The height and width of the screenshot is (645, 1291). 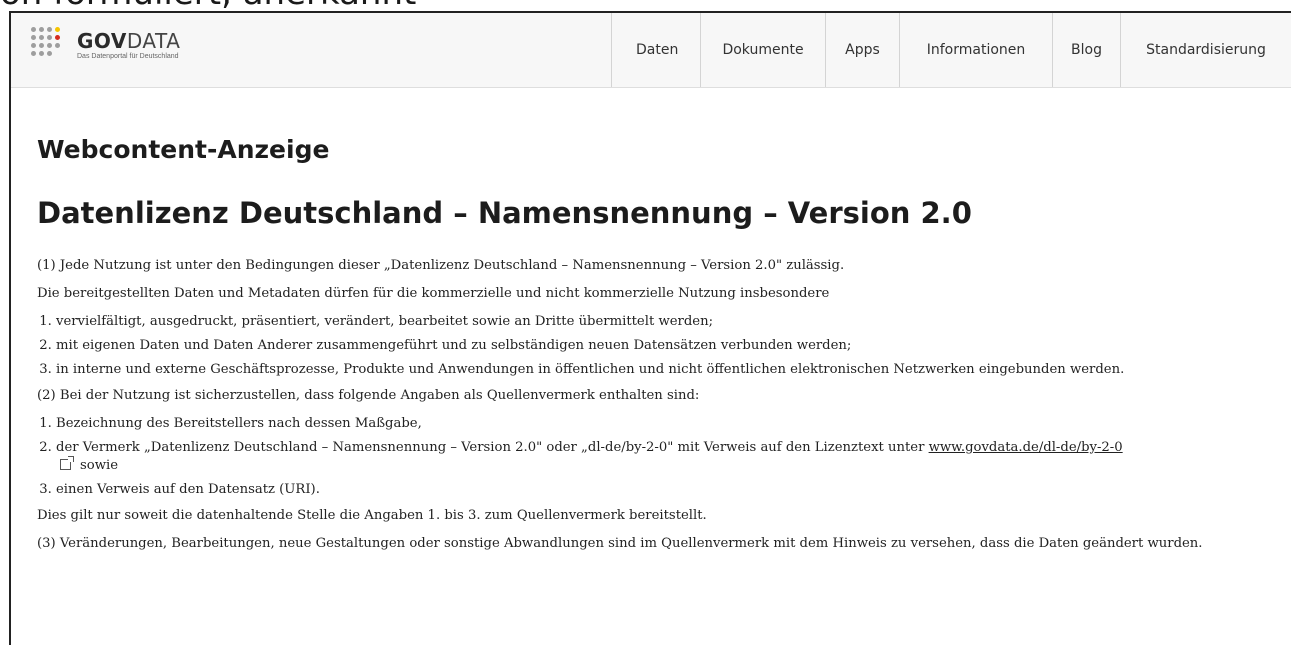 I want to click on logo-wordmark: GOVDATA, so click(x=129, y=41).